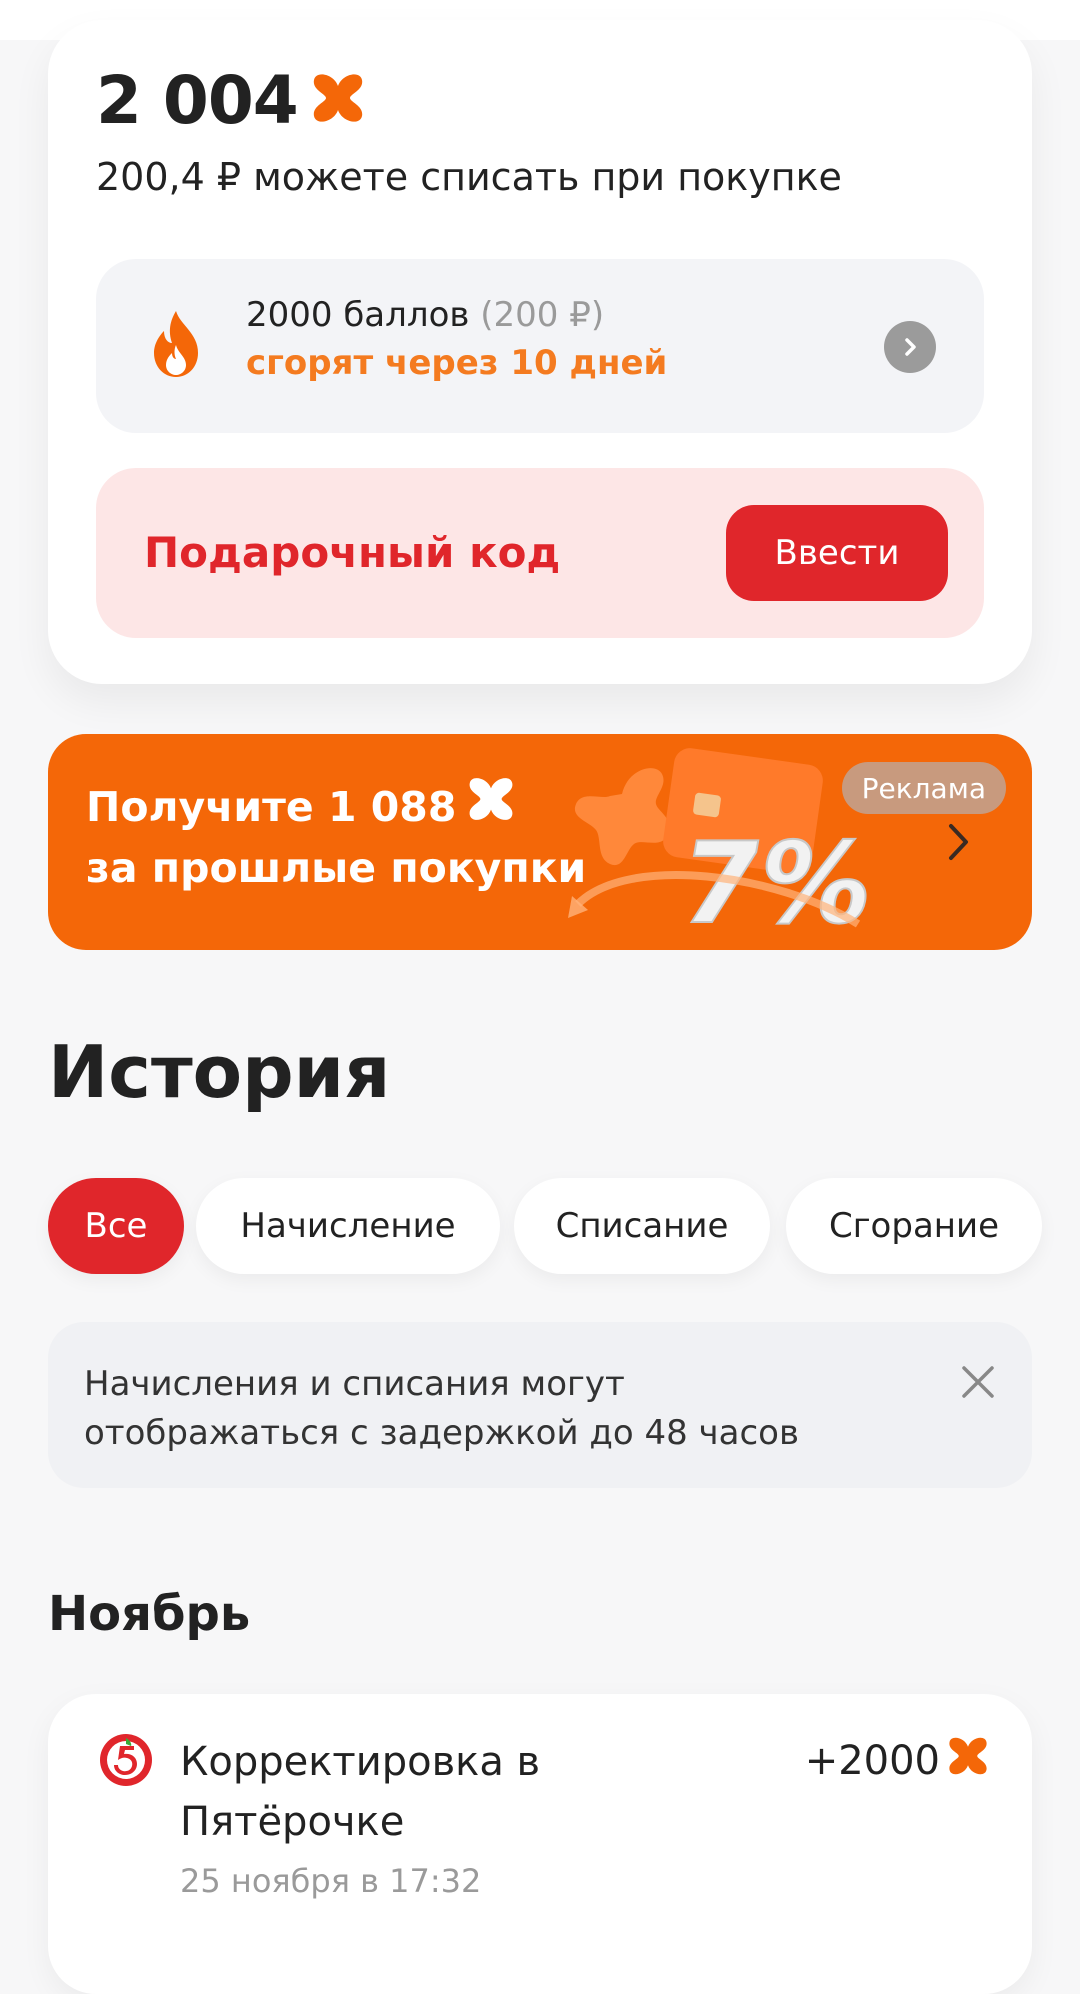 The height and width of the screenshot is (1994, 1080). I want to click on filter-chip-expiry: Сгорание, so click(914, 1226).